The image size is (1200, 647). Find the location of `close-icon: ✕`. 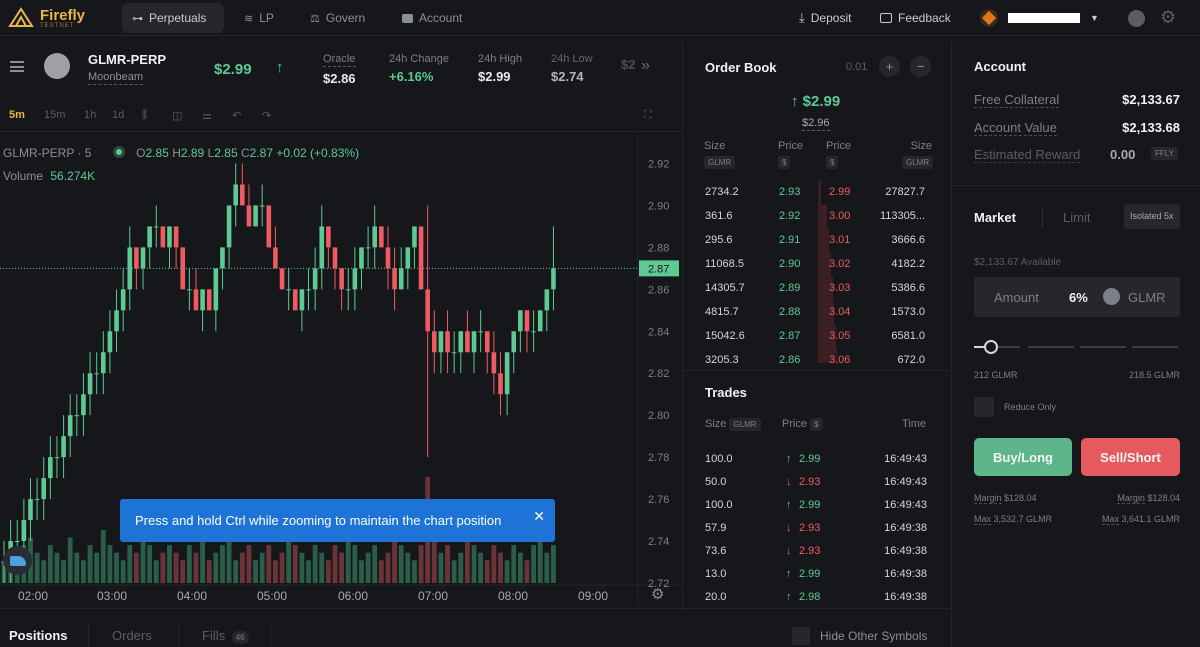

close-icon: ✕ is located at coordinates (539, 516).